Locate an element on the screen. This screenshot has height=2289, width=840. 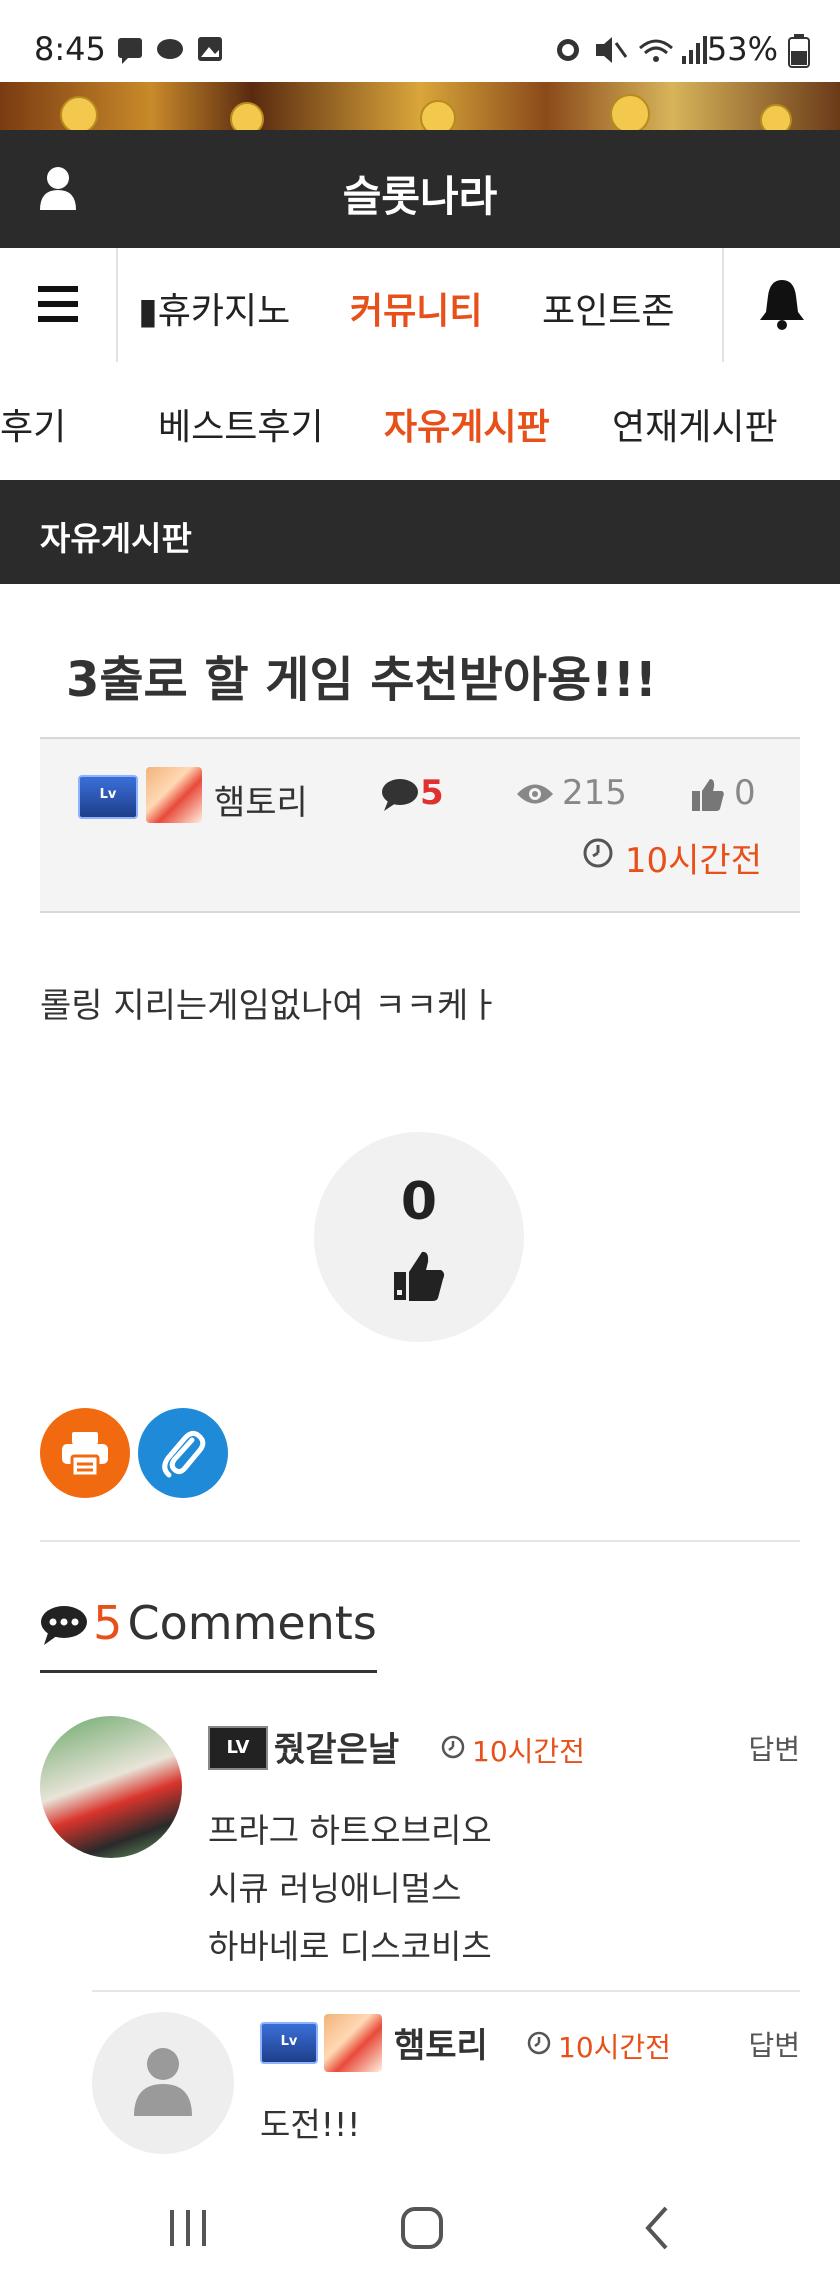
copy-link-button is located at coordinates (183, 1453).